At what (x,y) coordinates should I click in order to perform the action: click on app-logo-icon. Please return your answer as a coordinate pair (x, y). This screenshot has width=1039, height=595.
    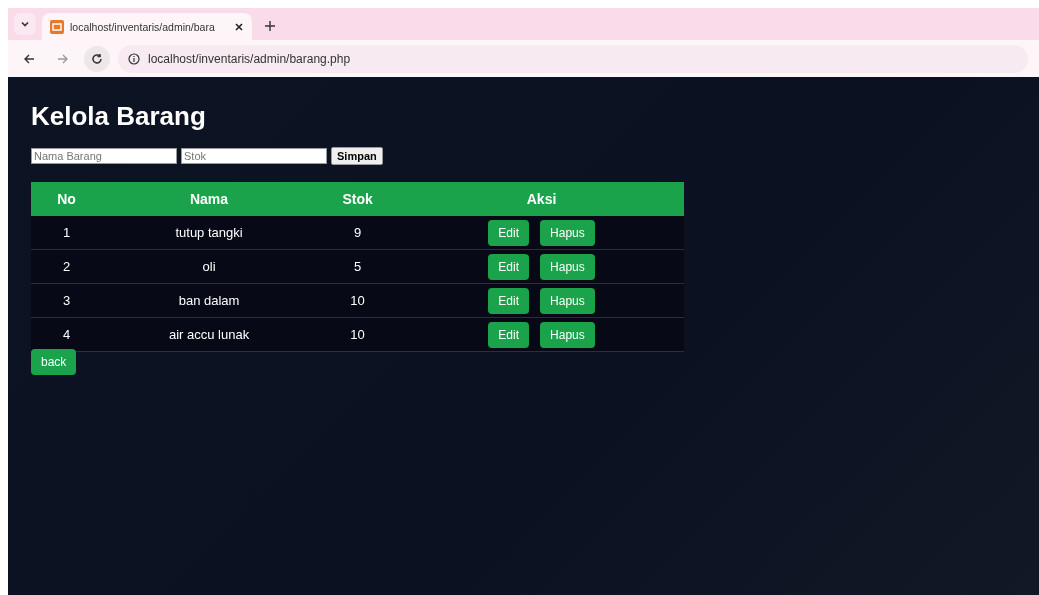
    Looking at the image, I should click on (57, 26).